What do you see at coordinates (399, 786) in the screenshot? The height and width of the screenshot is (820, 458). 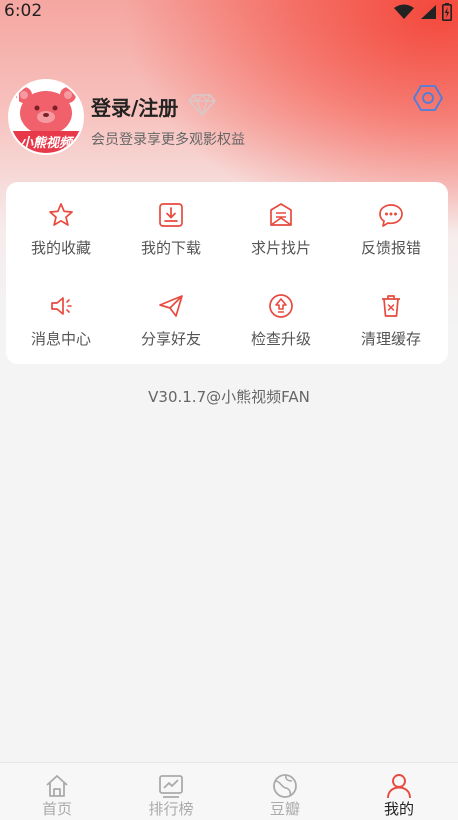 I see `user-icon` at bounding box center [399, 786].